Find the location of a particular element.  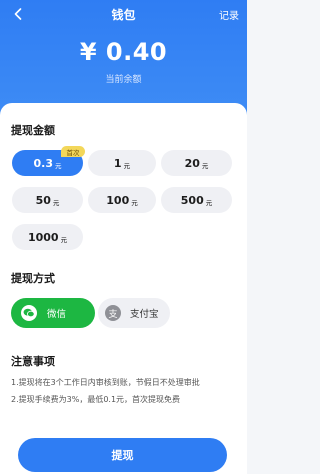

amount-value: 100 is located at coordinates (118, 200).